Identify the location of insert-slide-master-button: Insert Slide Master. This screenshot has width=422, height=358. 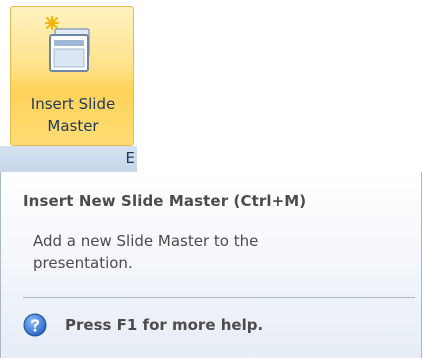
(72, 76).